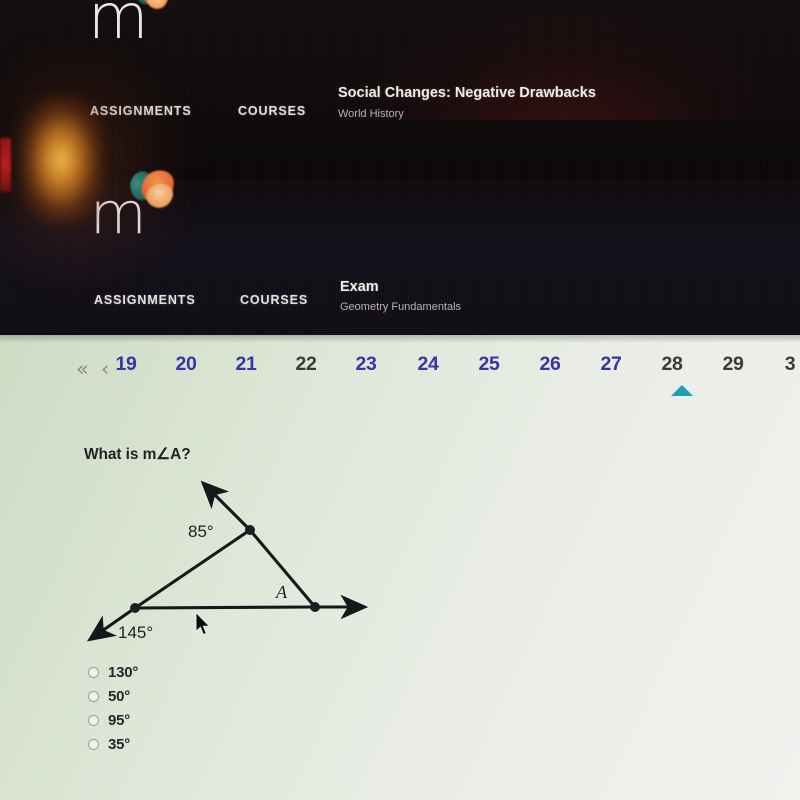  Describe the element at coordinates (141, 111) in the screenshot. I see `nav-assignments-one: ASSIGNMENTS` at that location.